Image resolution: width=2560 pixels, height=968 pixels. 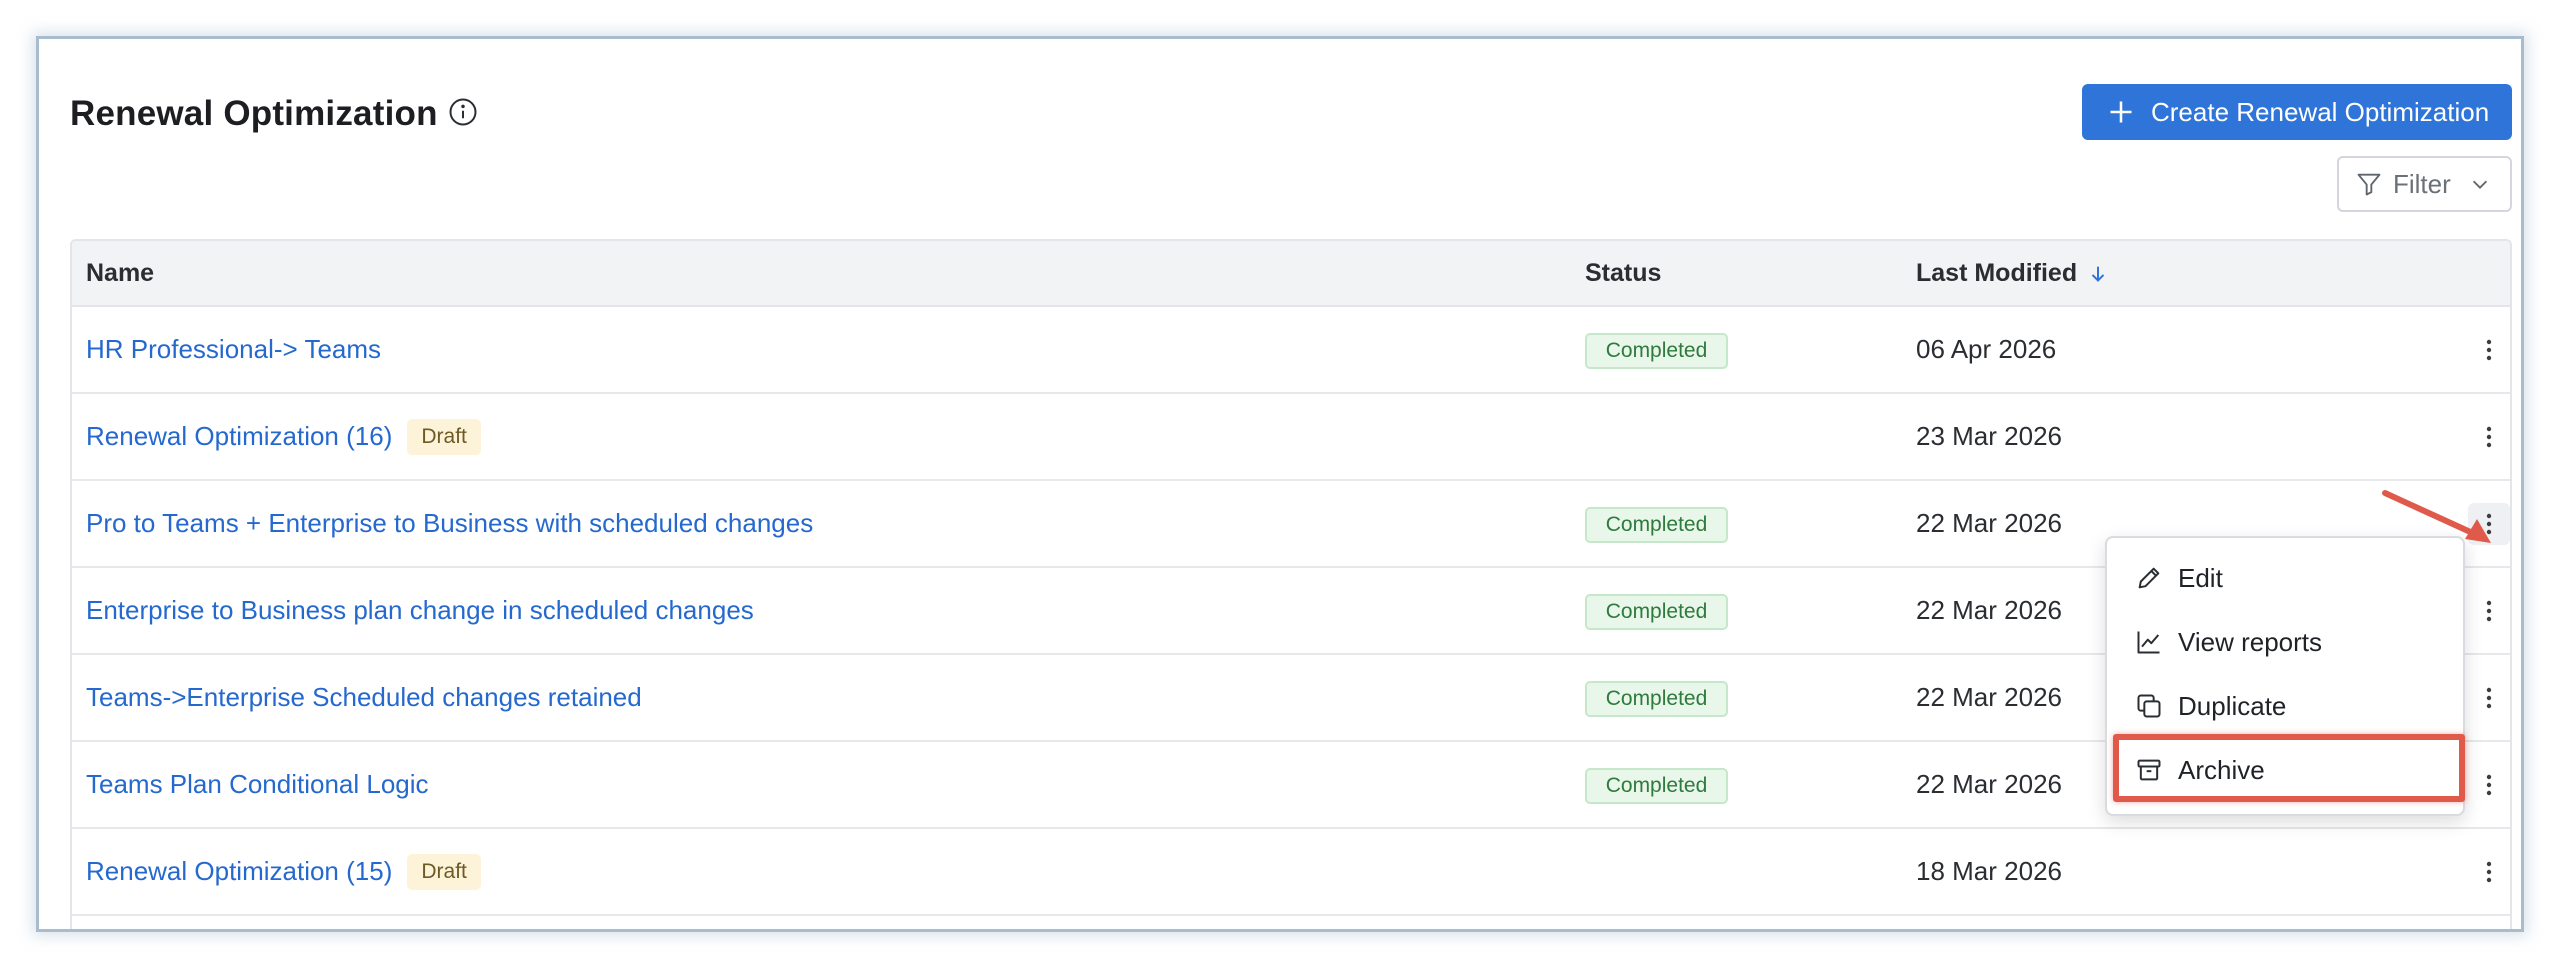 What do you see at coordinates (2285, 770) in the screenshot?
I see `menu-item-archive: Archive` at bounding box center [2285, 770].